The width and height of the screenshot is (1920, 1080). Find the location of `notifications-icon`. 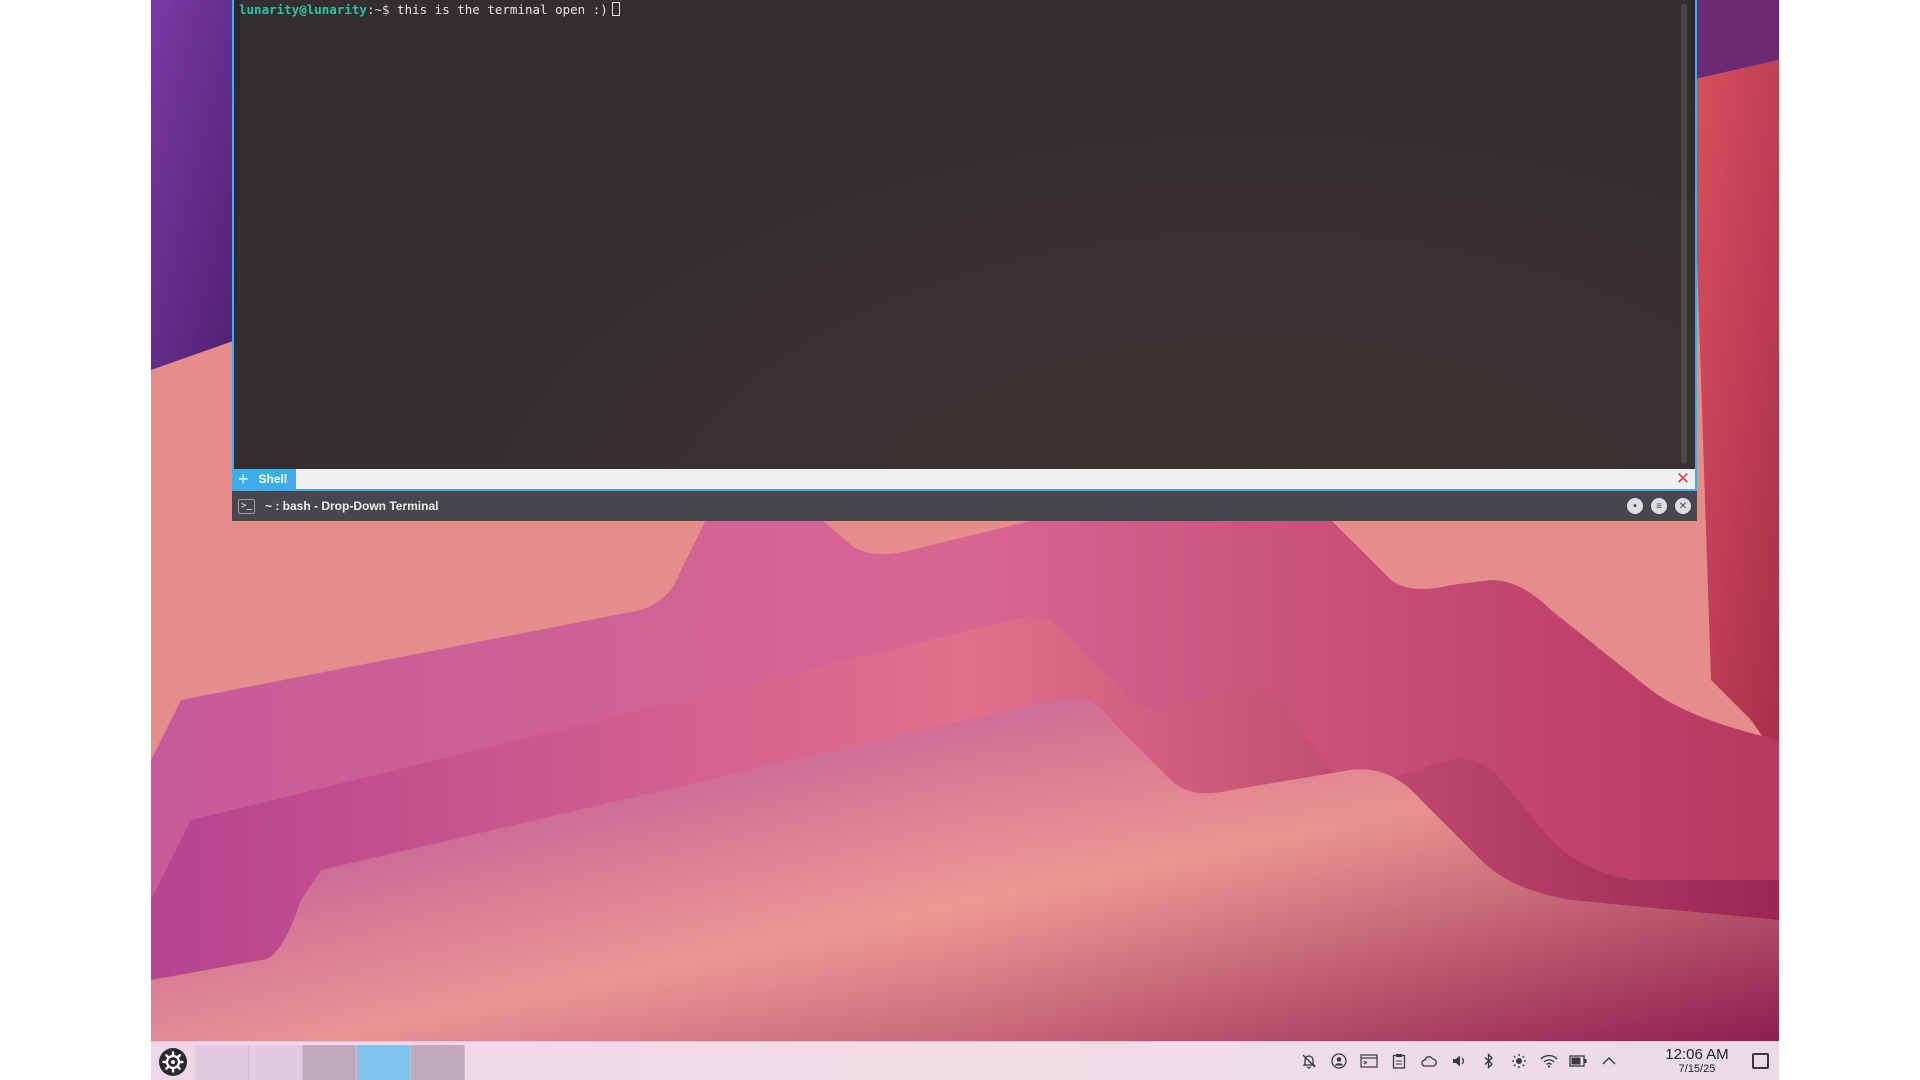

notifications-icon is located at coordinates (1309, 1061).